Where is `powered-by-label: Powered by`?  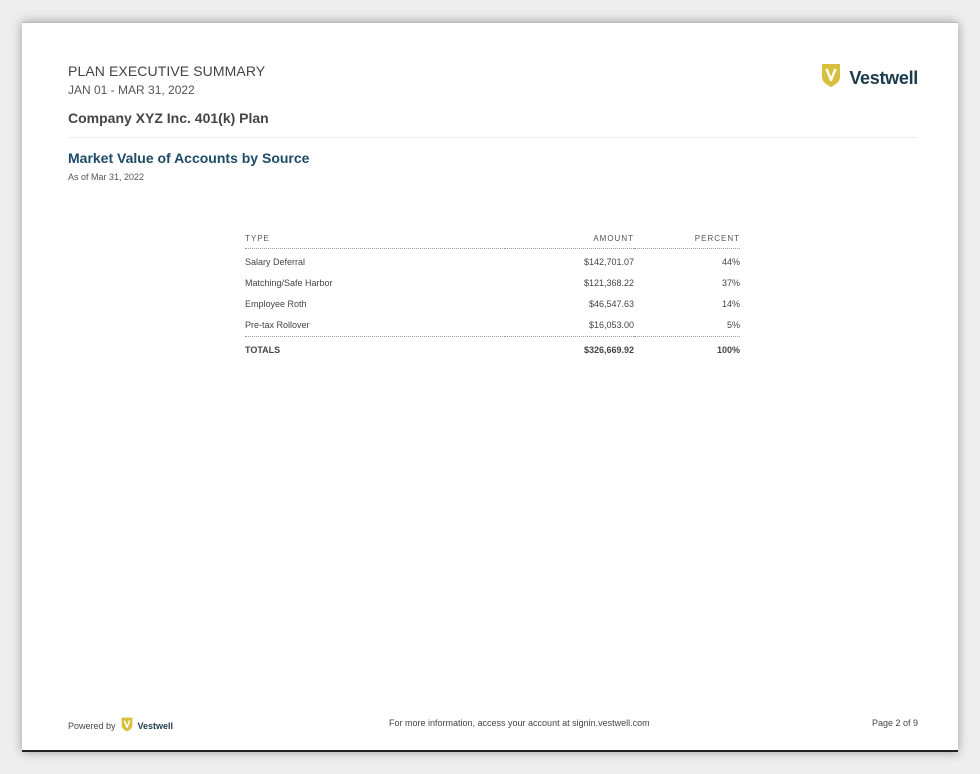
powered-by-label: Powered by is located at coordinates (92, 725).